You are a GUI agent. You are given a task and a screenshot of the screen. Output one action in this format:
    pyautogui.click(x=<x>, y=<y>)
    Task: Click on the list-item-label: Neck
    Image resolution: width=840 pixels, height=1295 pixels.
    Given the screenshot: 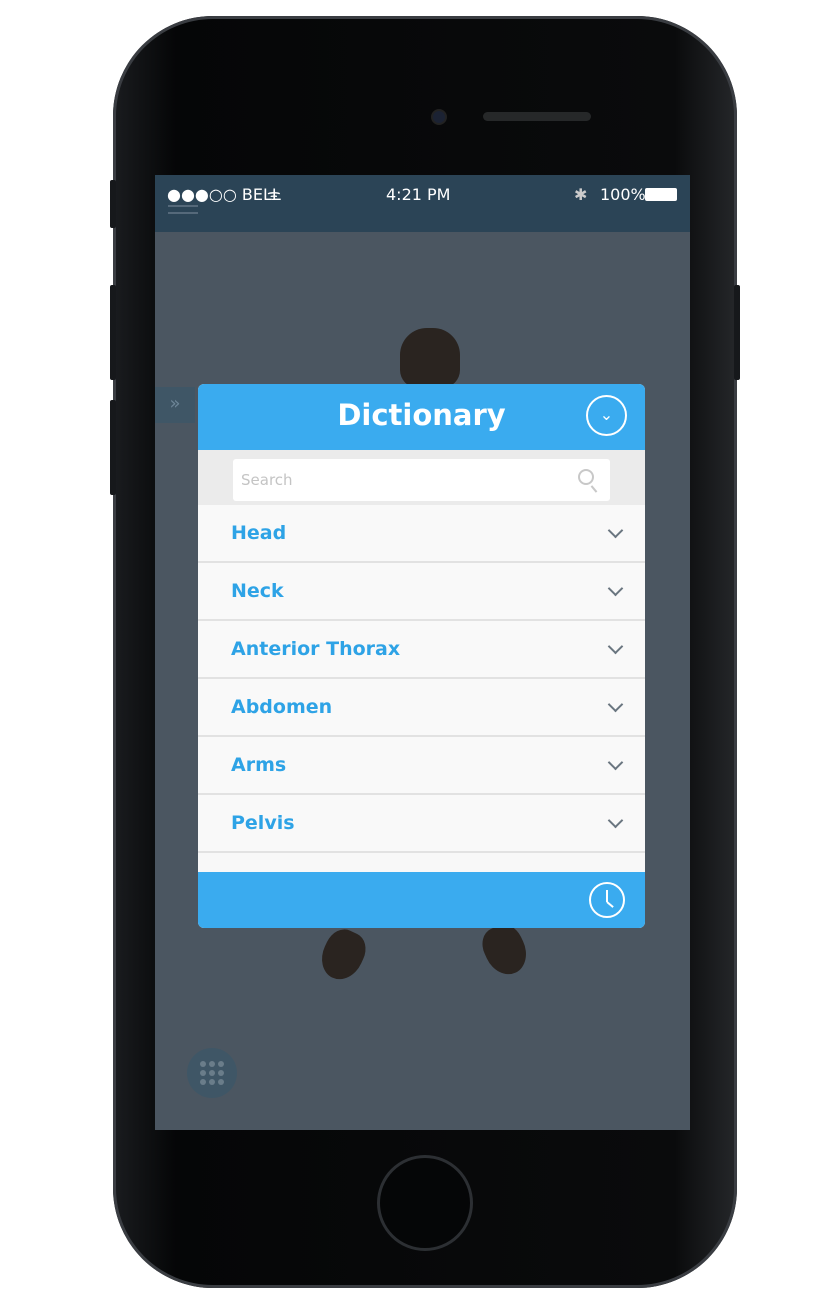 What is the action you would take?
    pyautogui.click(x=257, y=591)
    